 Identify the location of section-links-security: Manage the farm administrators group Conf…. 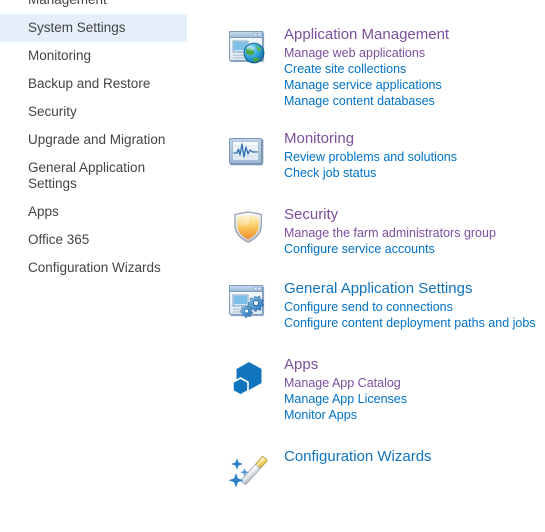
(414, 241).